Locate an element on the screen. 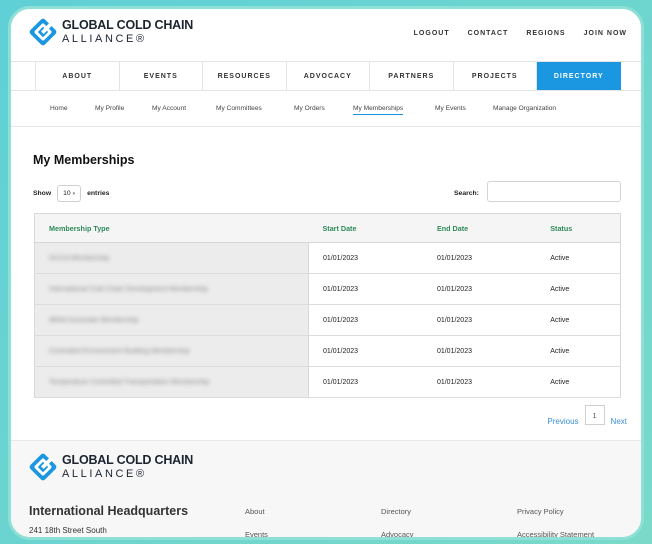  entries-select: 10 ▾ is located at coordinates (69, 193).